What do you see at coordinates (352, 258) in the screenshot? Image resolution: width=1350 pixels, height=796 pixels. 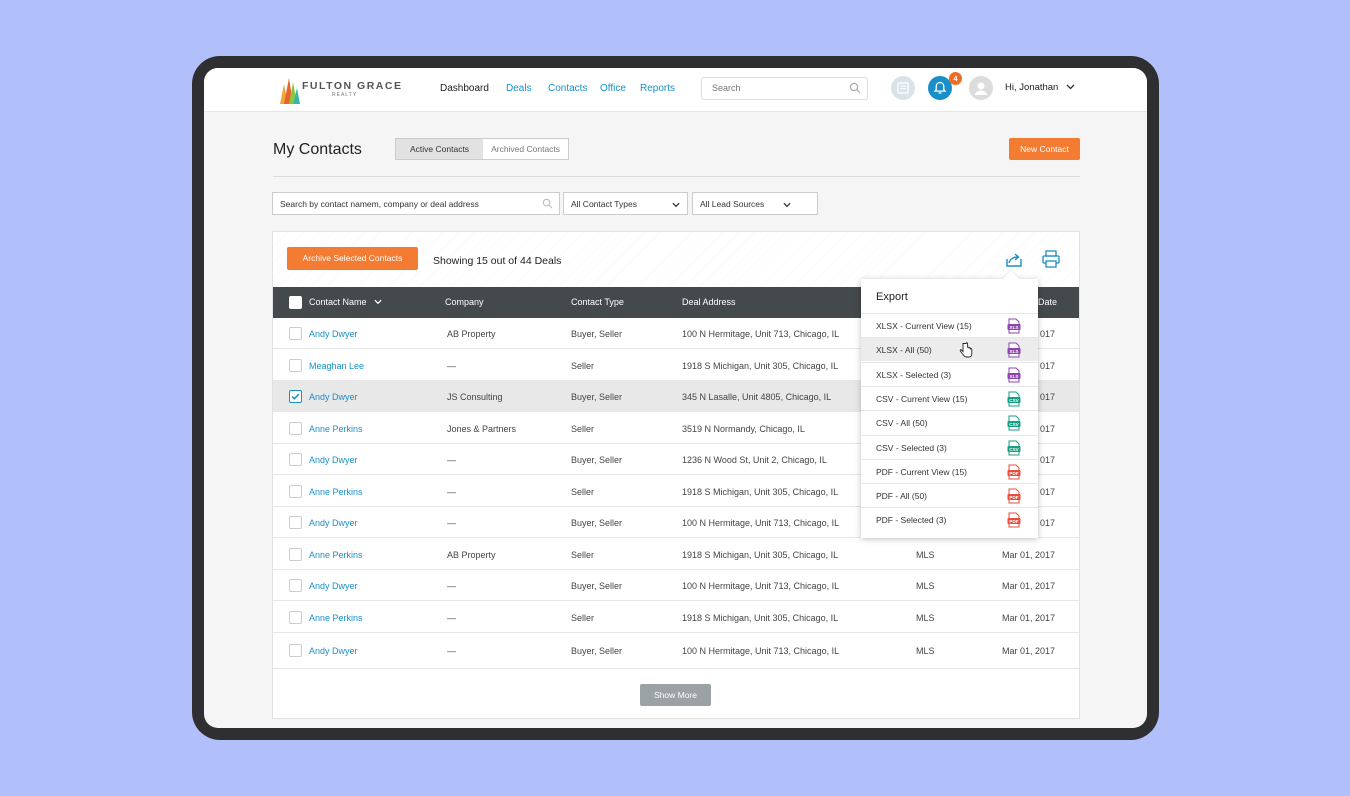 I see `archive-selected-button: Archive Selected Contacts` at bounding box center [352, 258].